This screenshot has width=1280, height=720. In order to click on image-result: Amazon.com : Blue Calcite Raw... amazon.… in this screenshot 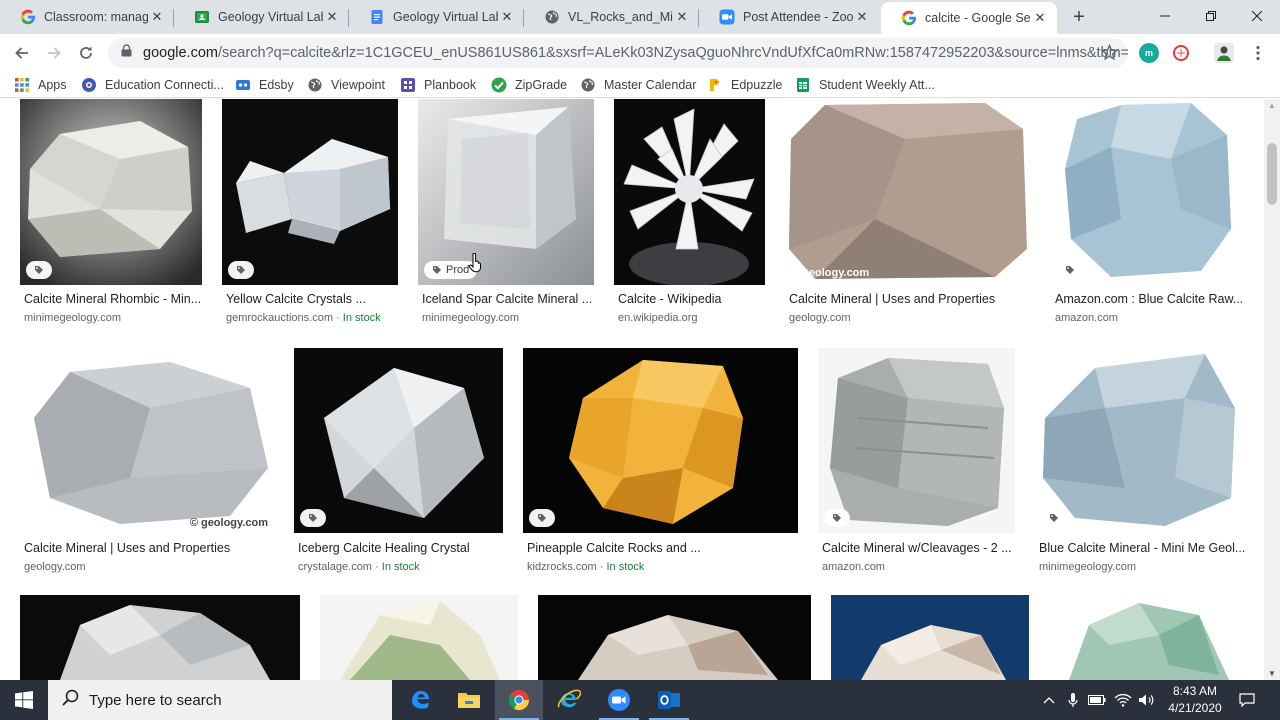, I will do `click(1148, 216)`.